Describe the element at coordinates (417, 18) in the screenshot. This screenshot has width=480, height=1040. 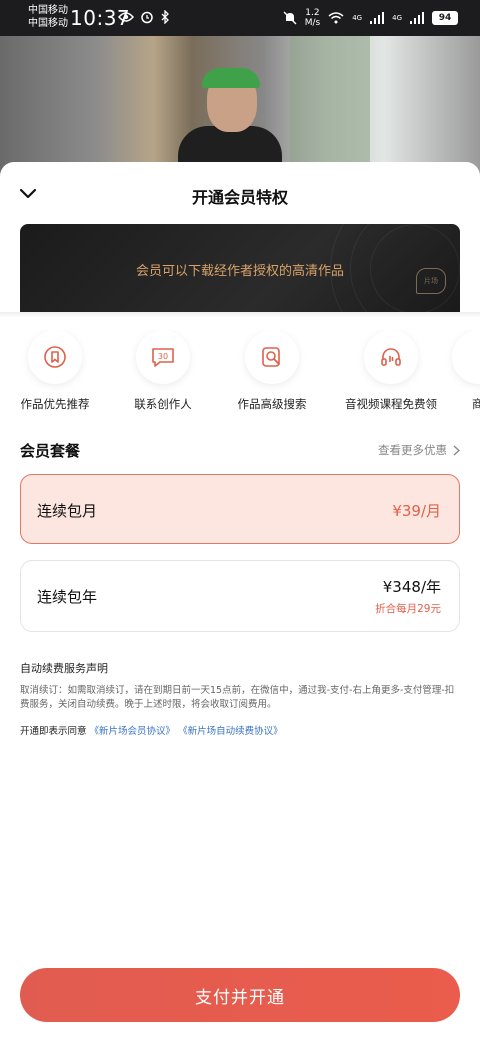
I see `signal-2-icon` at that location.